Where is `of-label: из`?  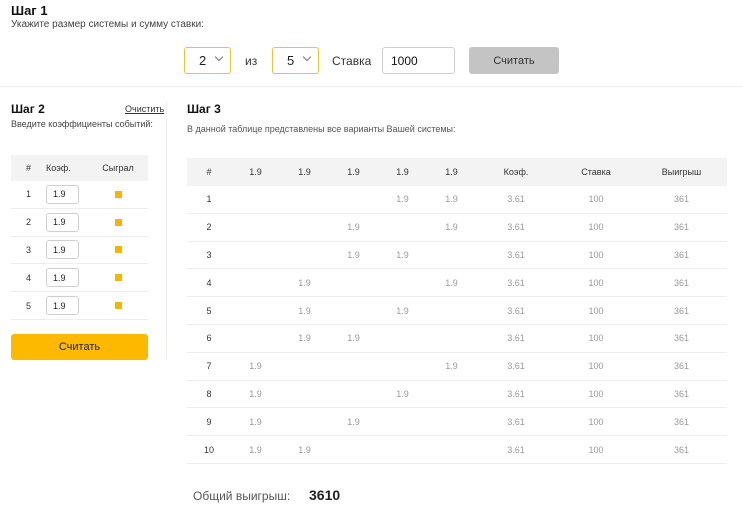 of-label: из is located at coordinates (251, 61).